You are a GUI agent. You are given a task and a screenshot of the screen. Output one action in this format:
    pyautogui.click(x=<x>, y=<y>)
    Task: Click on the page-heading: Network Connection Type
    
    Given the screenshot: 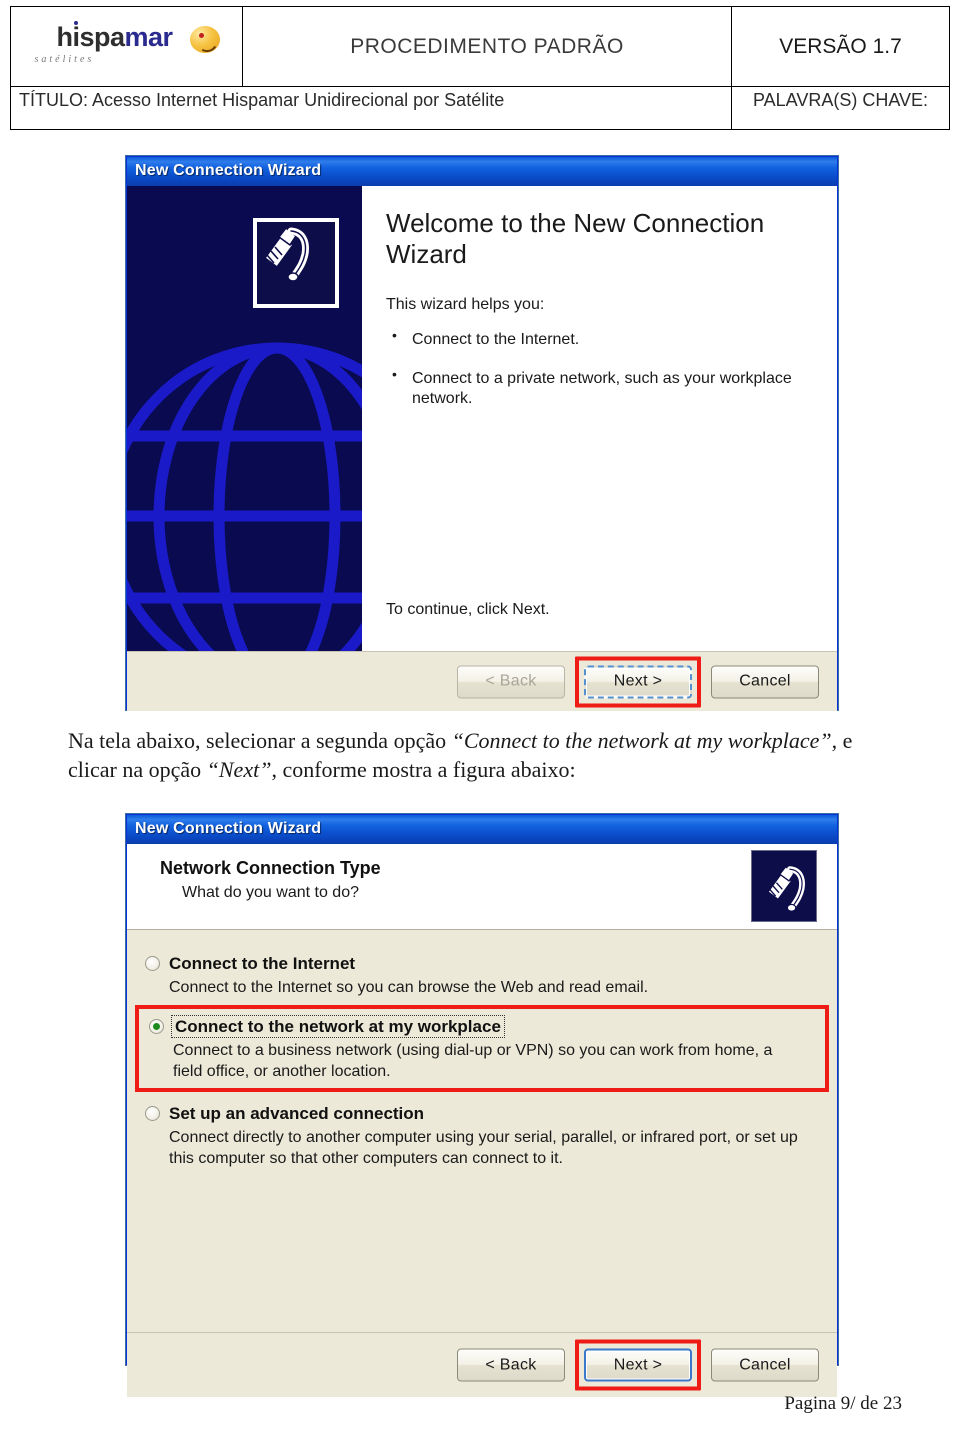 What is the action you would take?
    pyautogui.click(x=270, y=868)
    